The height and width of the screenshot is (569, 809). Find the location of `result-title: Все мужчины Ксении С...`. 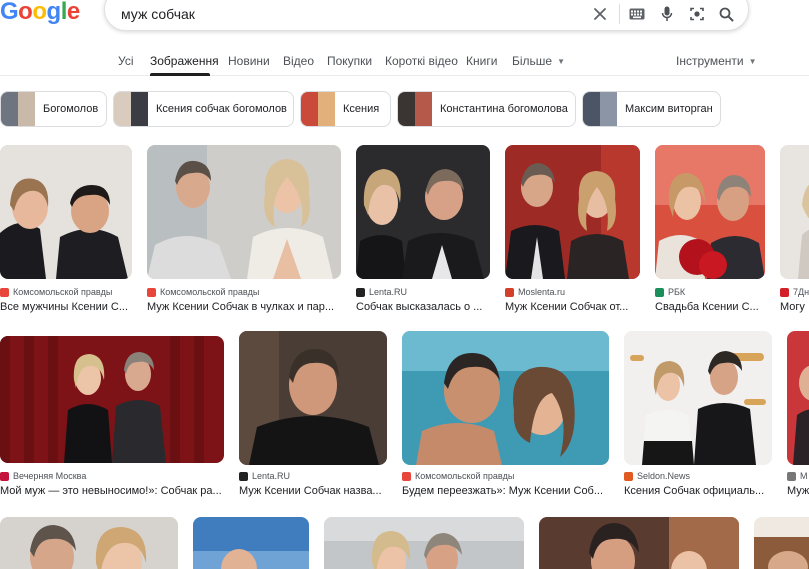

result-title: Все мужчины Ксении С... is located at coordinates (66, 307).